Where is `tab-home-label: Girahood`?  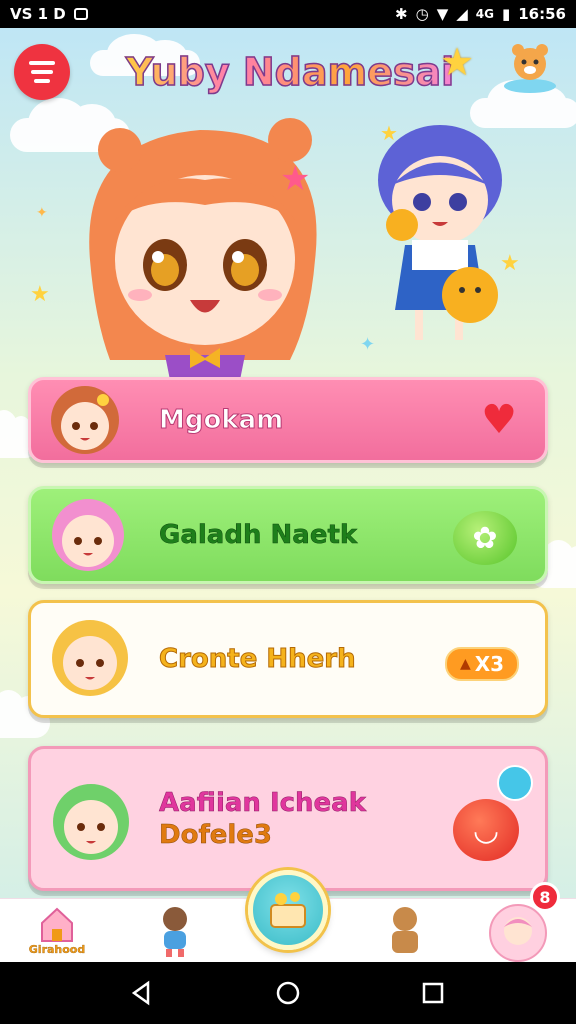
tab-home-label: Girahood is located at coordinates (57, 949).